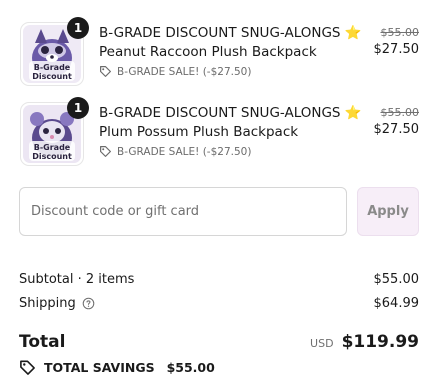 Image resolution: width=439 pixels, height=379 pixels. I want to click on total-savings: TOTAL SAVINGS $55.00, so click(117, 367).